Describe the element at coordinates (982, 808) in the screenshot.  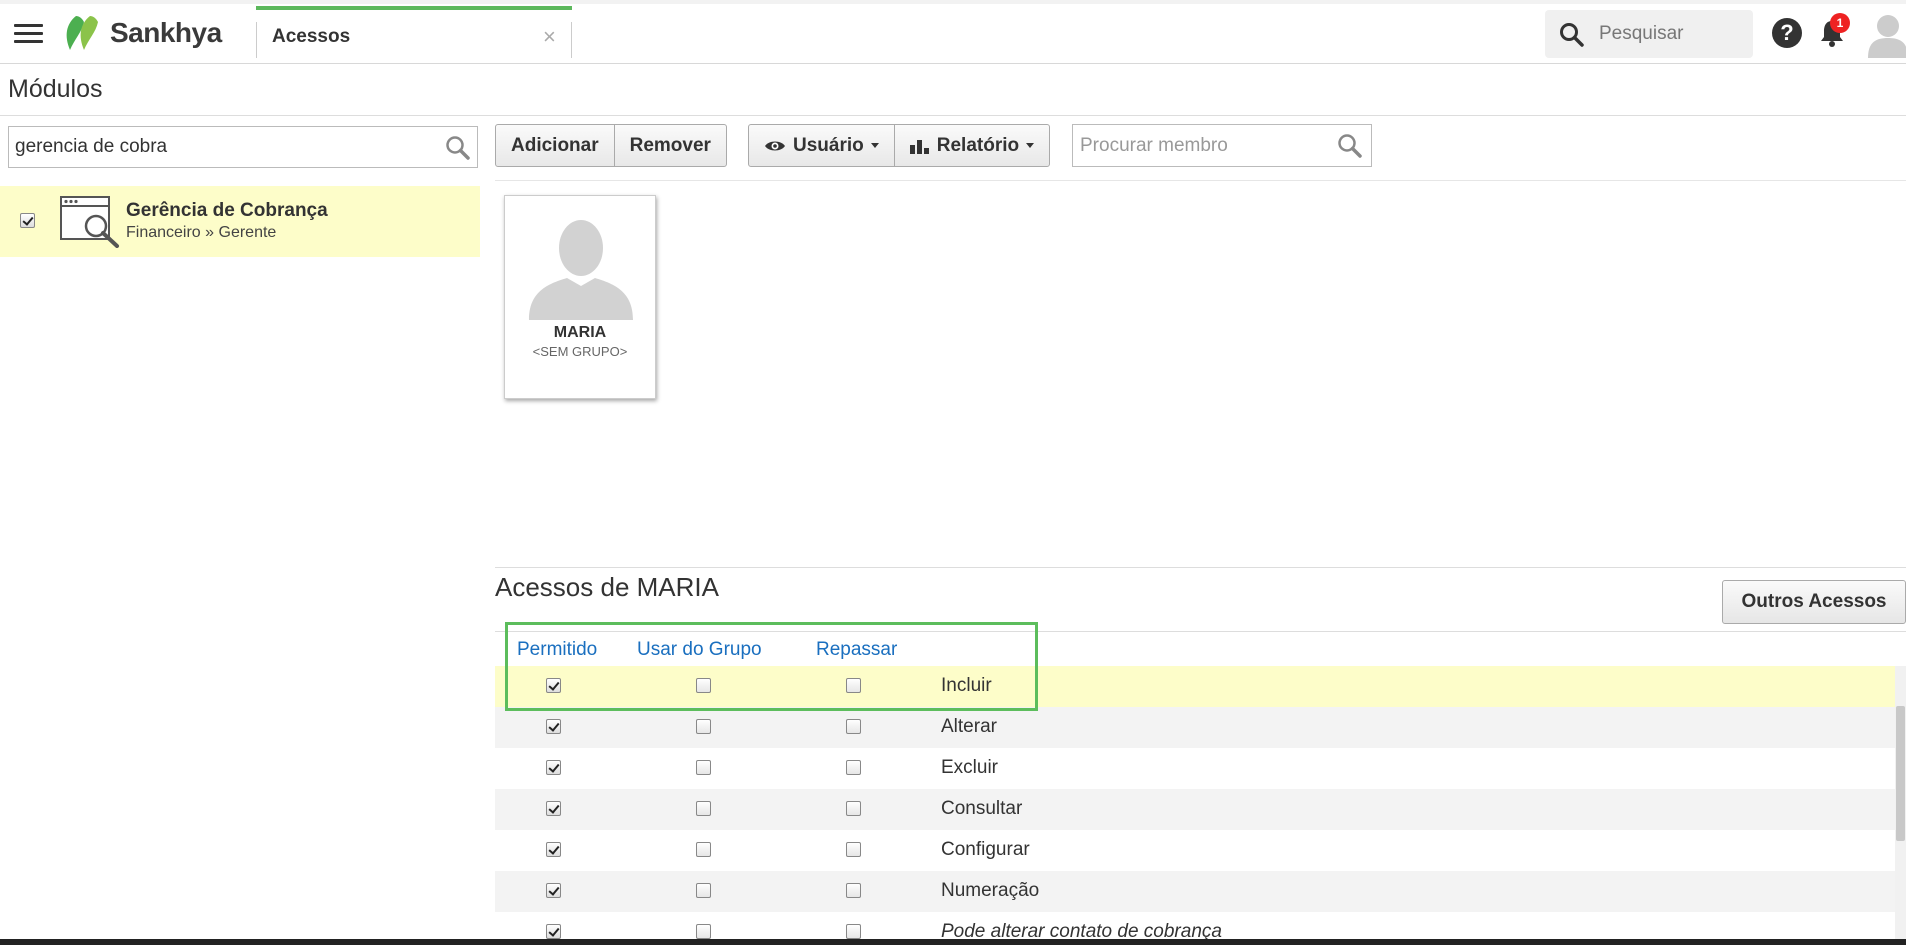
I see `access-label: Consultar` at that location.